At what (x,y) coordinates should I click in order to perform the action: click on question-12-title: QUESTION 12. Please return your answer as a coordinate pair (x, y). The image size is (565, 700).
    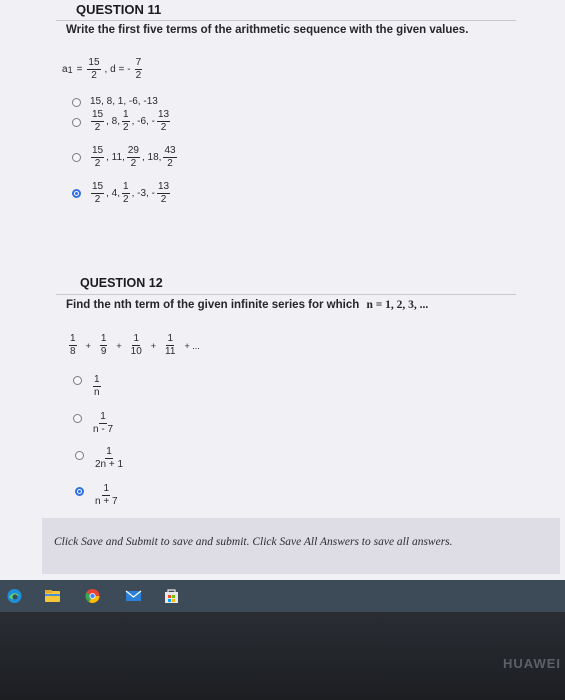
    Looking at the image, I should click on (121, 283).